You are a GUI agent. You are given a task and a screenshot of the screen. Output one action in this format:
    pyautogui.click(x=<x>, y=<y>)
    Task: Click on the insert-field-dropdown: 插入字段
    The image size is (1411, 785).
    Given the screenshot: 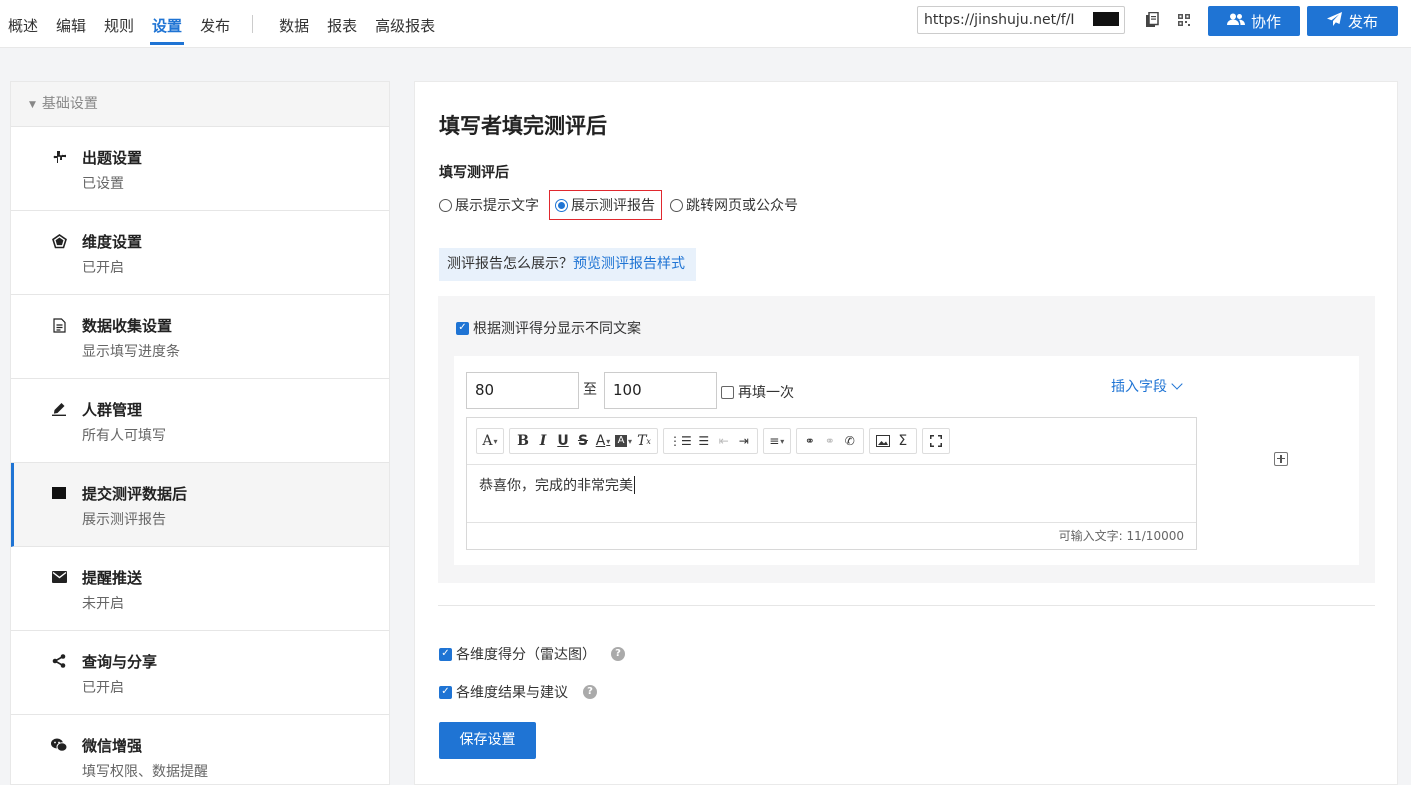 What is the action you would take?
    pyautogui.click(x=1147, y=386)
    